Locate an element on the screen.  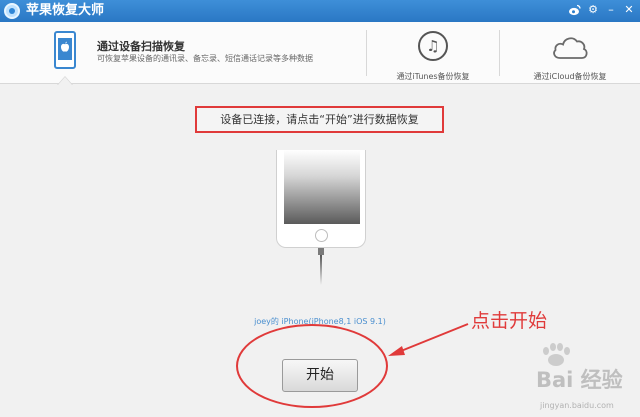
app-title: 苹果恢复大师 is located at coordinates (65, 10).